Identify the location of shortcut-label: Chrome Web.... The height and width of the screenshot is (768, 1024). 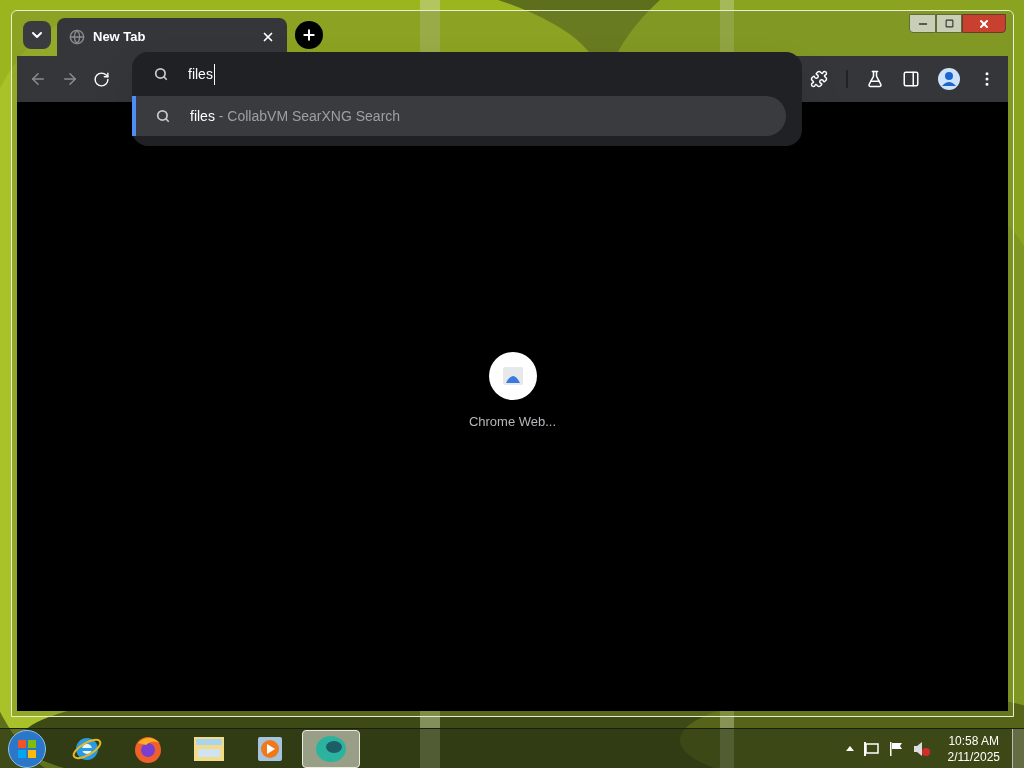
(512, 421).